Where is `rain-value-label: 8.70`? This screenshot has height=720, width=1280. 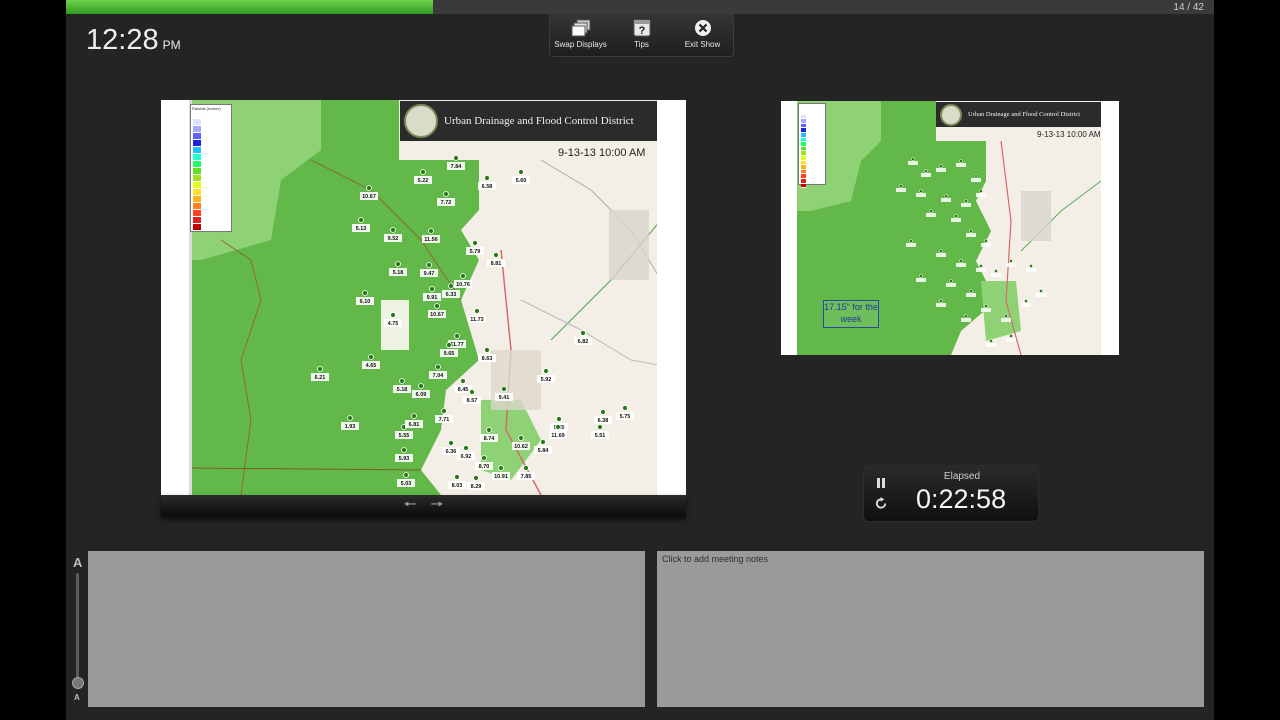
rain-value-label: 8.70 is located at coordinates (484, 467).